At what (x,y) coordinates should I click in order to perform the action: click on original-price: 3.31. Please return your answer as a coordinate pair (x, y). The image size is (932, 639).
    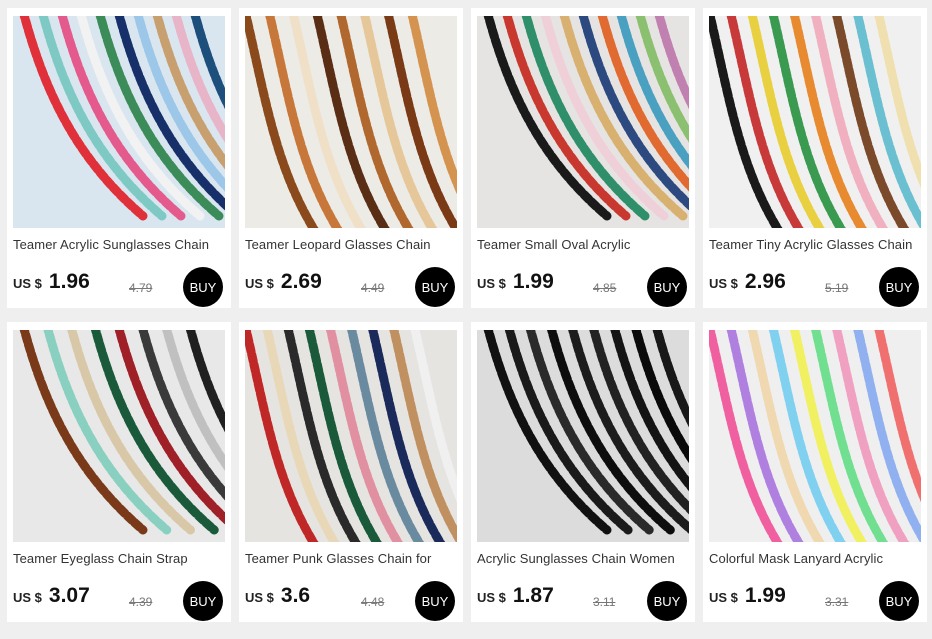
    Looking at the image, I should click on (837, 602).